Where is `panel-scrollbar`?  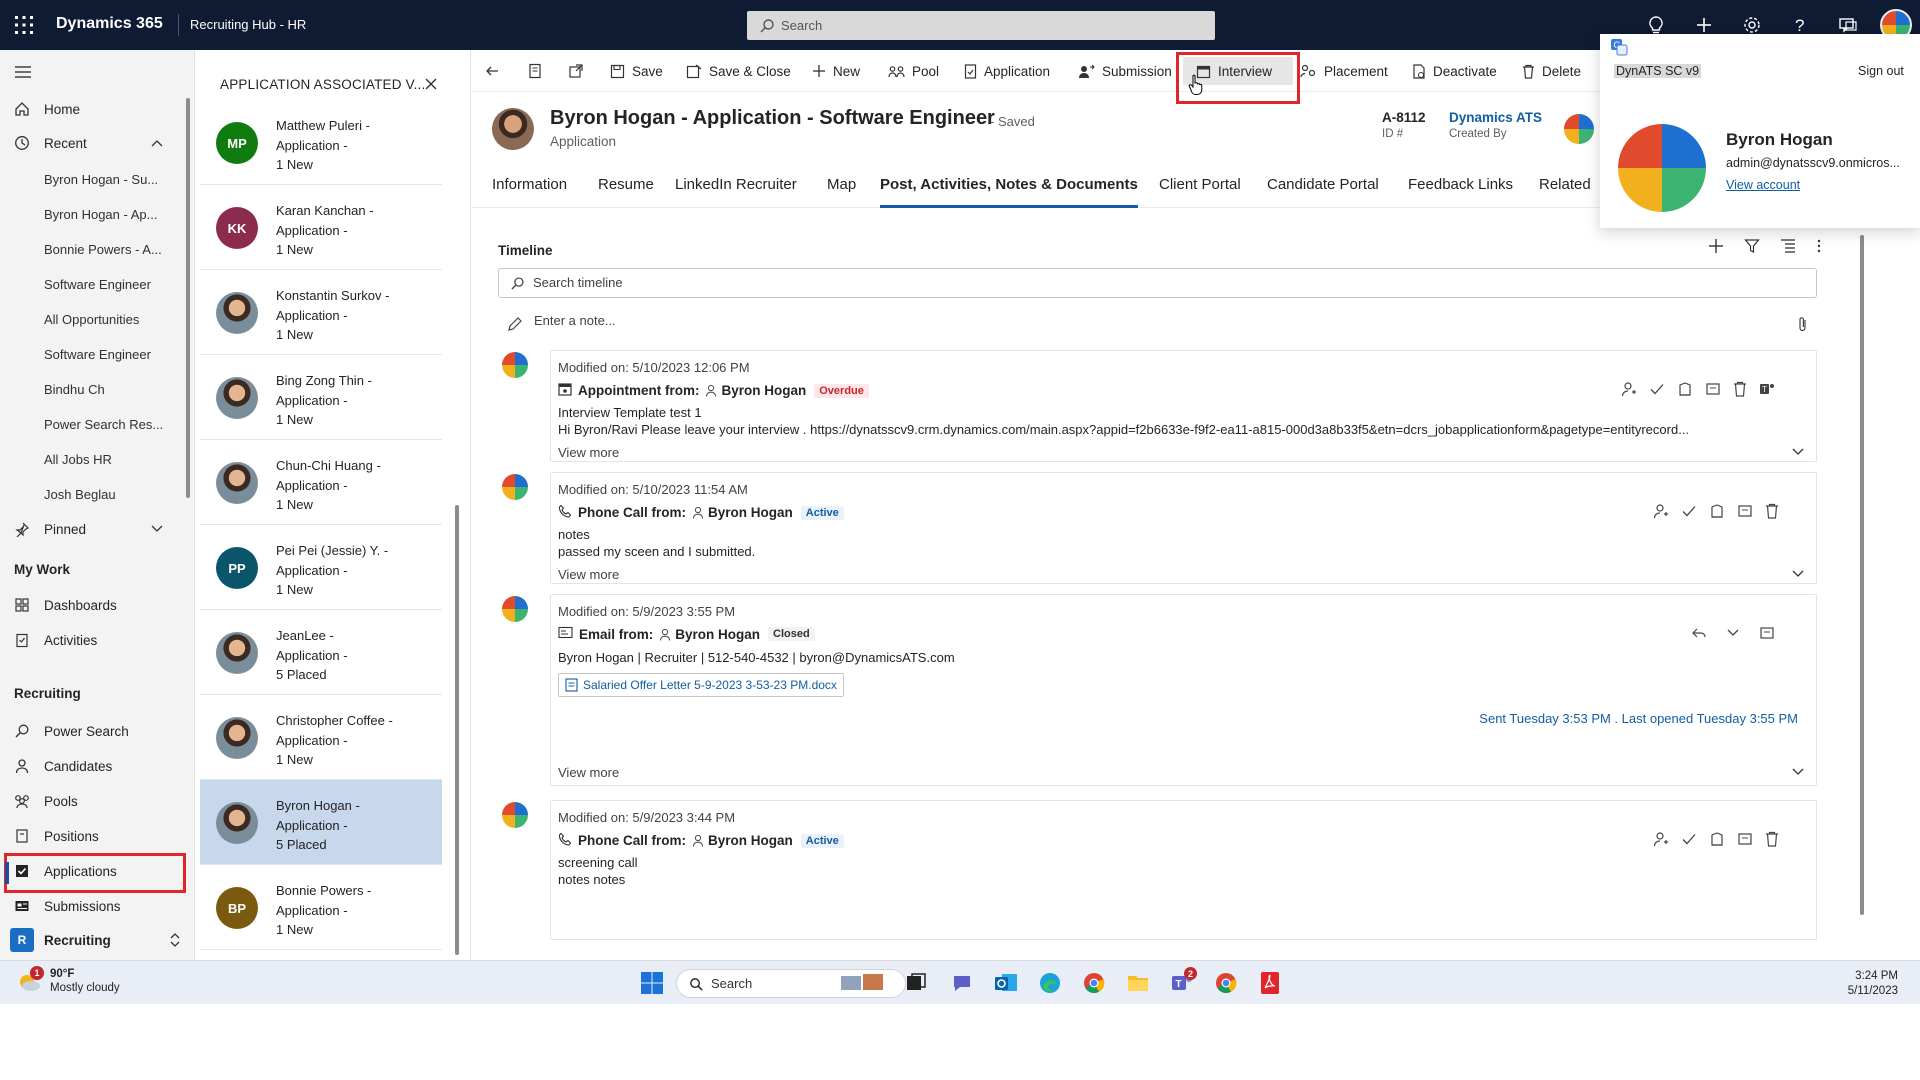 panel-scrollbar is located at coordinates (457, 730).